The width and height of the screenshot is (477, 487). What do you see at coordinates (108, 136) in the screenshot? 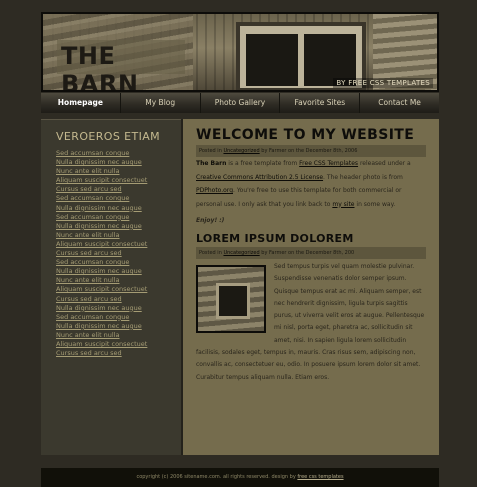
I see `sidebar-title: VEROEROS ETIAM` at bounding box center [108, 136].